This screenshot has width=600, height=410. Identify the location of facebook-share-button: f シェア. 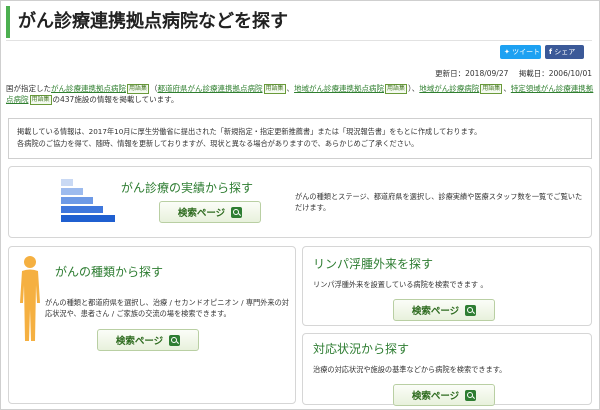
(564, 52).